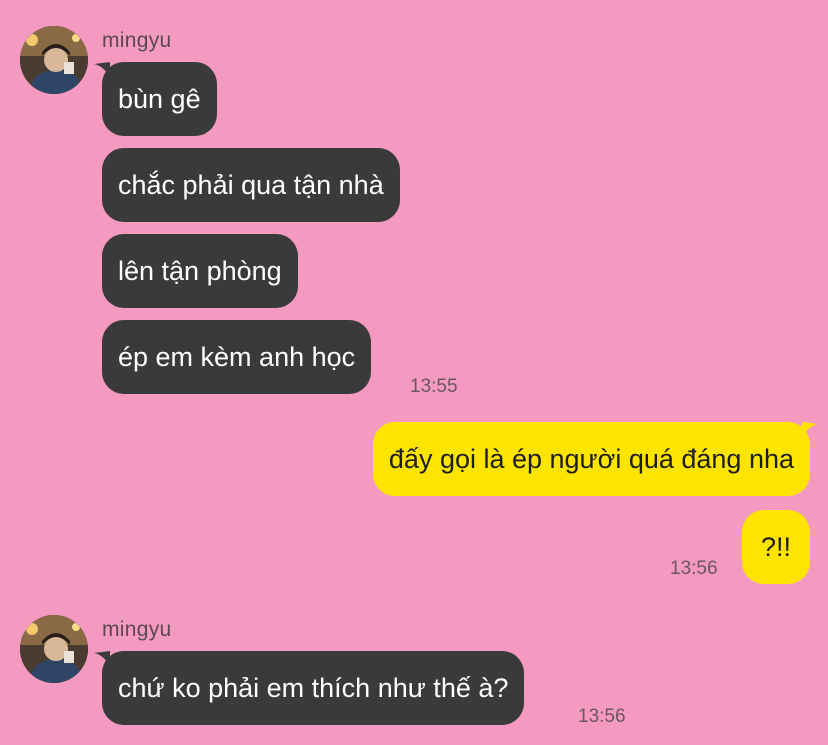 This screenshot has height=745, width=828. What do you see at coordinates (313, 688) in the screenshot?
I see `message-bubble-incoming: chứ ko phải em thích như thế à?` at bounding box center [313, 688].